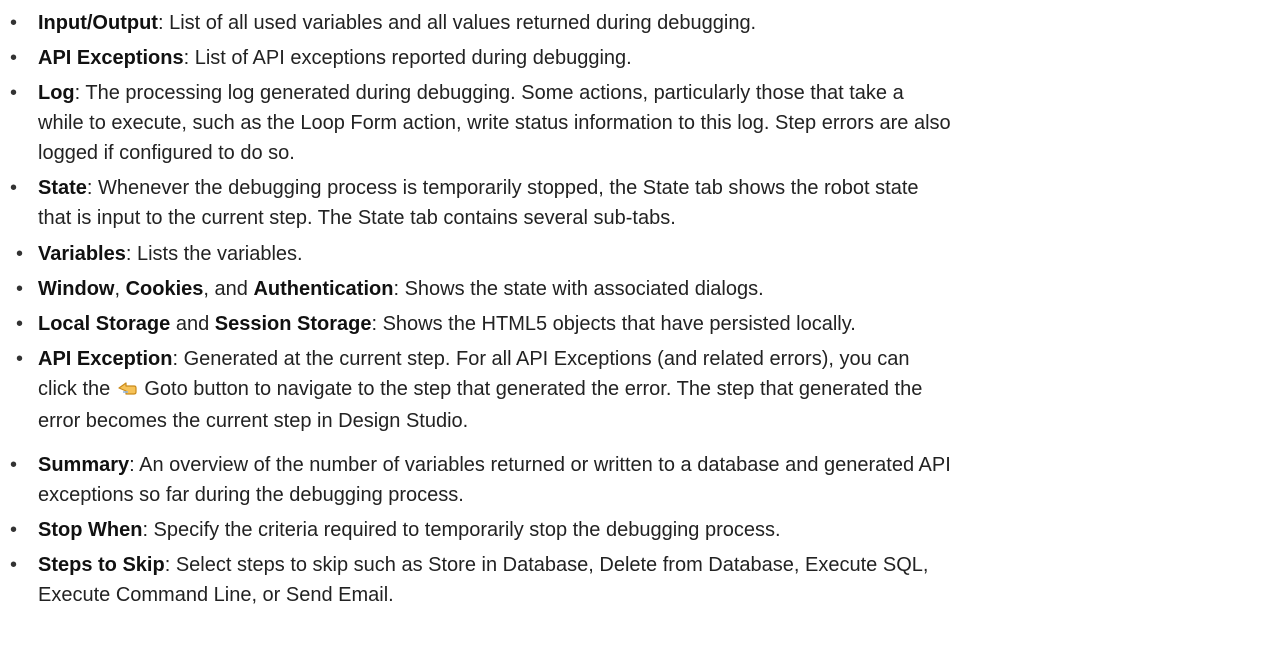  I want to click on term-log: Log, so click(56, 93).